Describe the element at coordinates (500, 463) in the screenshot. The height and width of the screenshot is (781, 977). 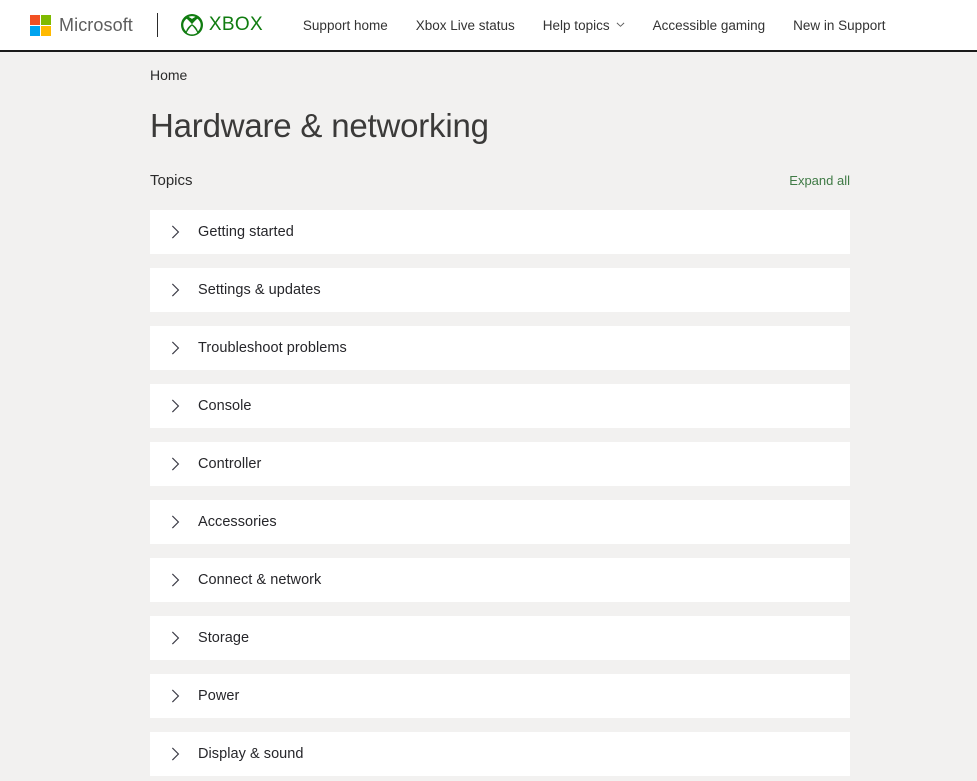
I see `accordion-item-controller: Controller` at that location.